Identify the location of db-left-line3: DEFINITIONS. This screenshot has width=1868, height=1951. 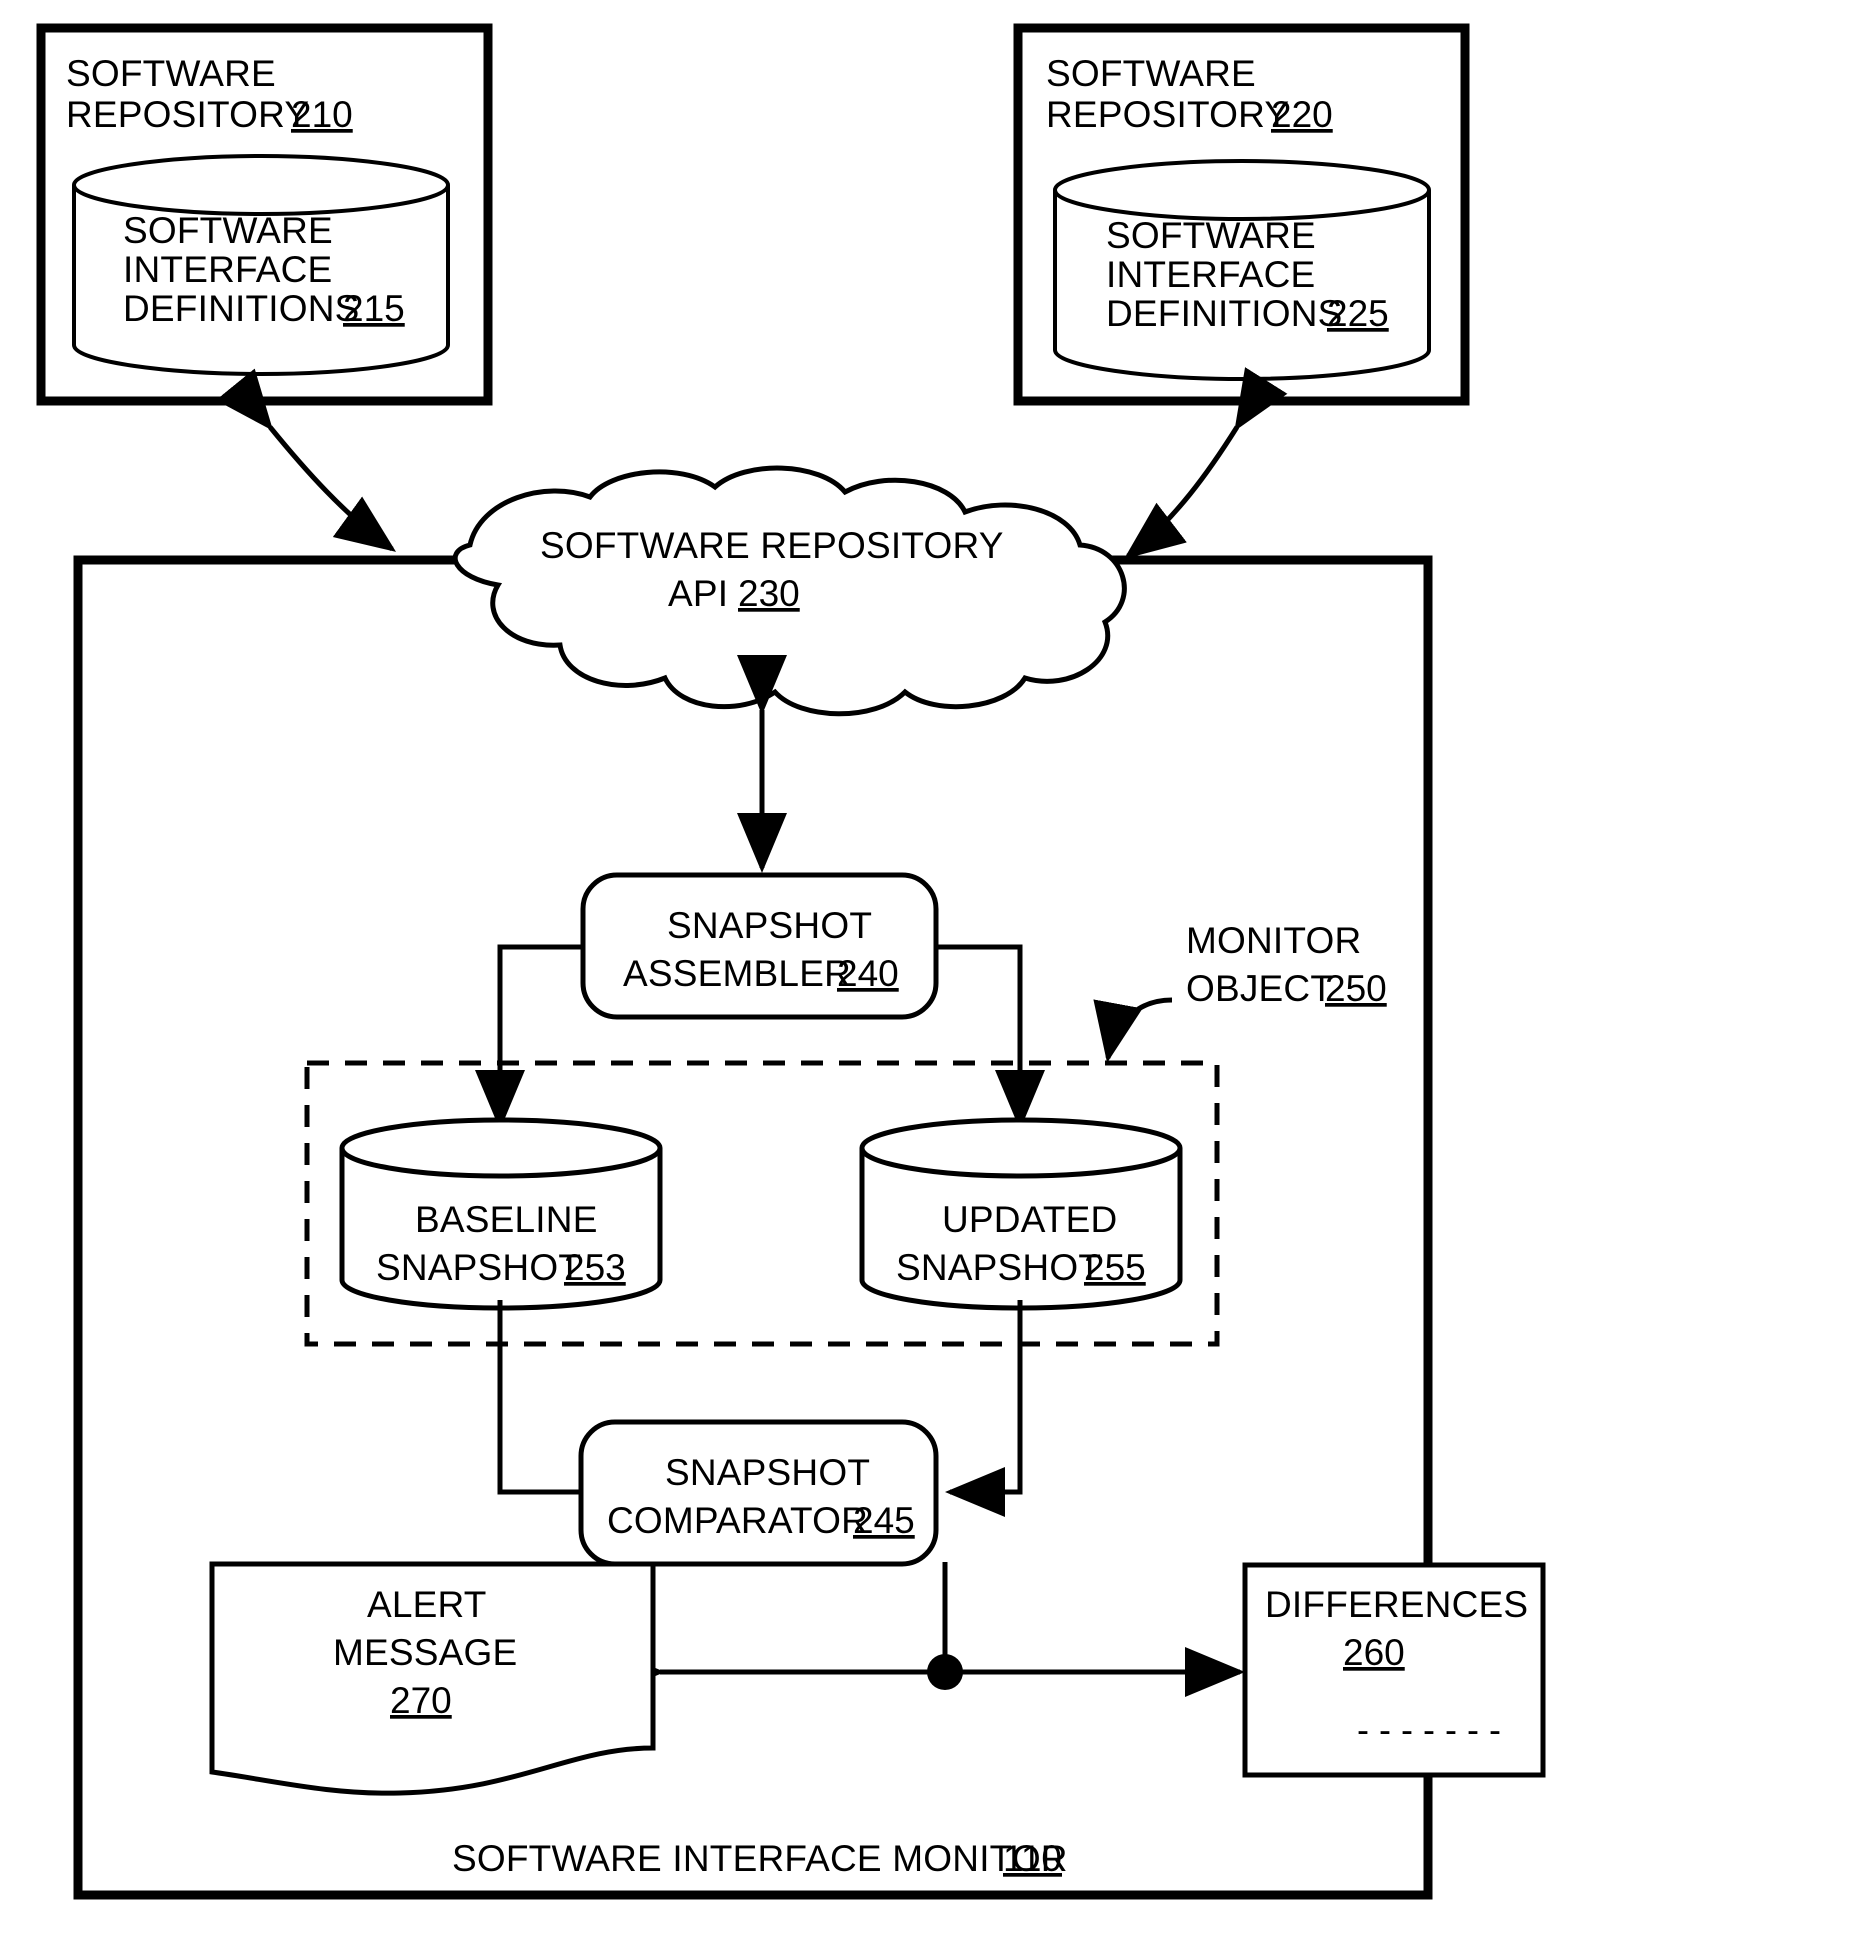
(241, 308).